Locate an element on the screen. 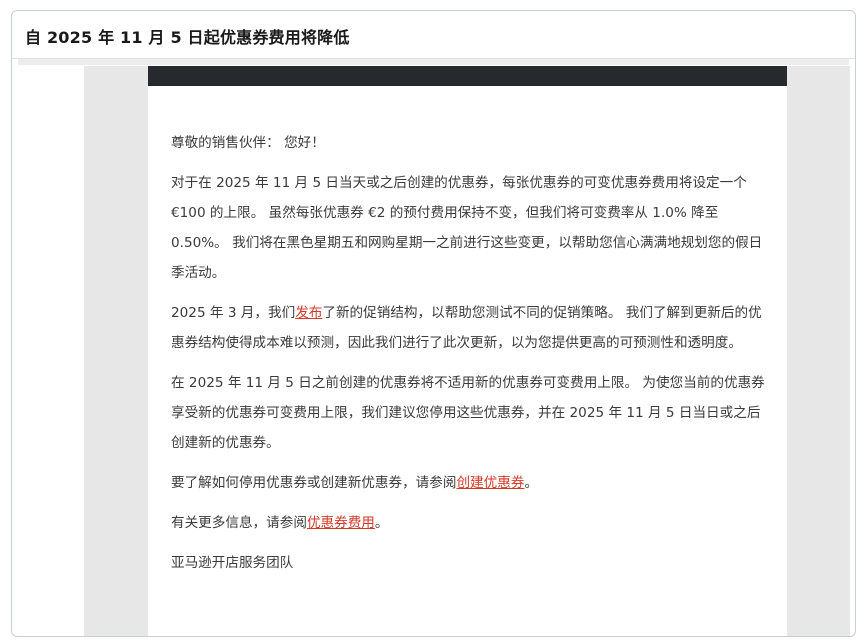  paragraph-text: 2025 年 3 月，我们 is located at coordinates (233, 313).